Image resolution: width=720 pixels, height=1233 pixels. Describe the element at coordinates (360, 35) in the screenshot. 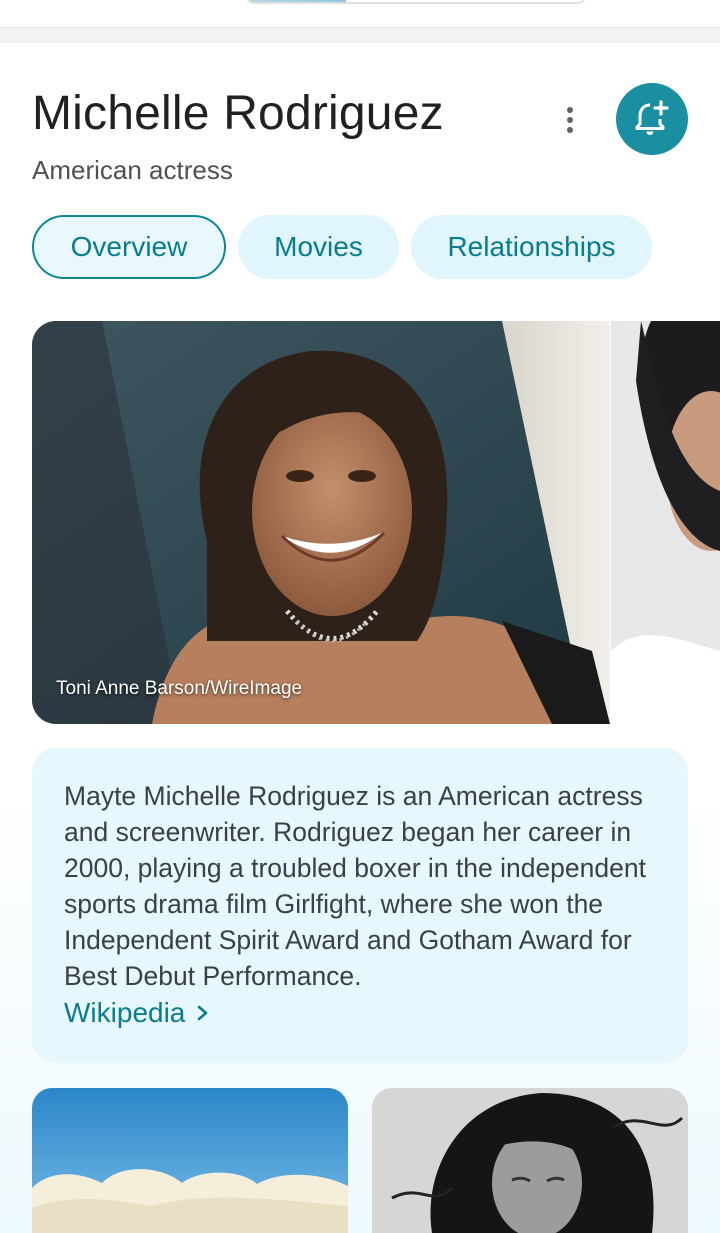

I see `section-divider` at that location.